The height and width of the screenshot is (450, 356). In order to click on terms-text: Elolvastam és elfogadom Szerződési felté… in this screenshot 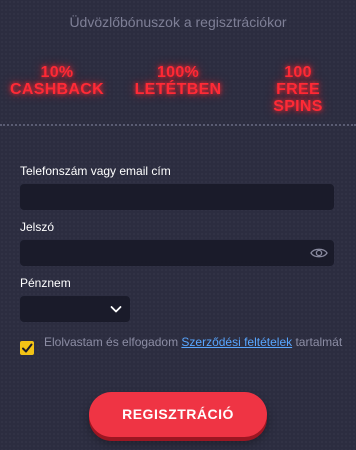, I will do `click(194, 342)`.